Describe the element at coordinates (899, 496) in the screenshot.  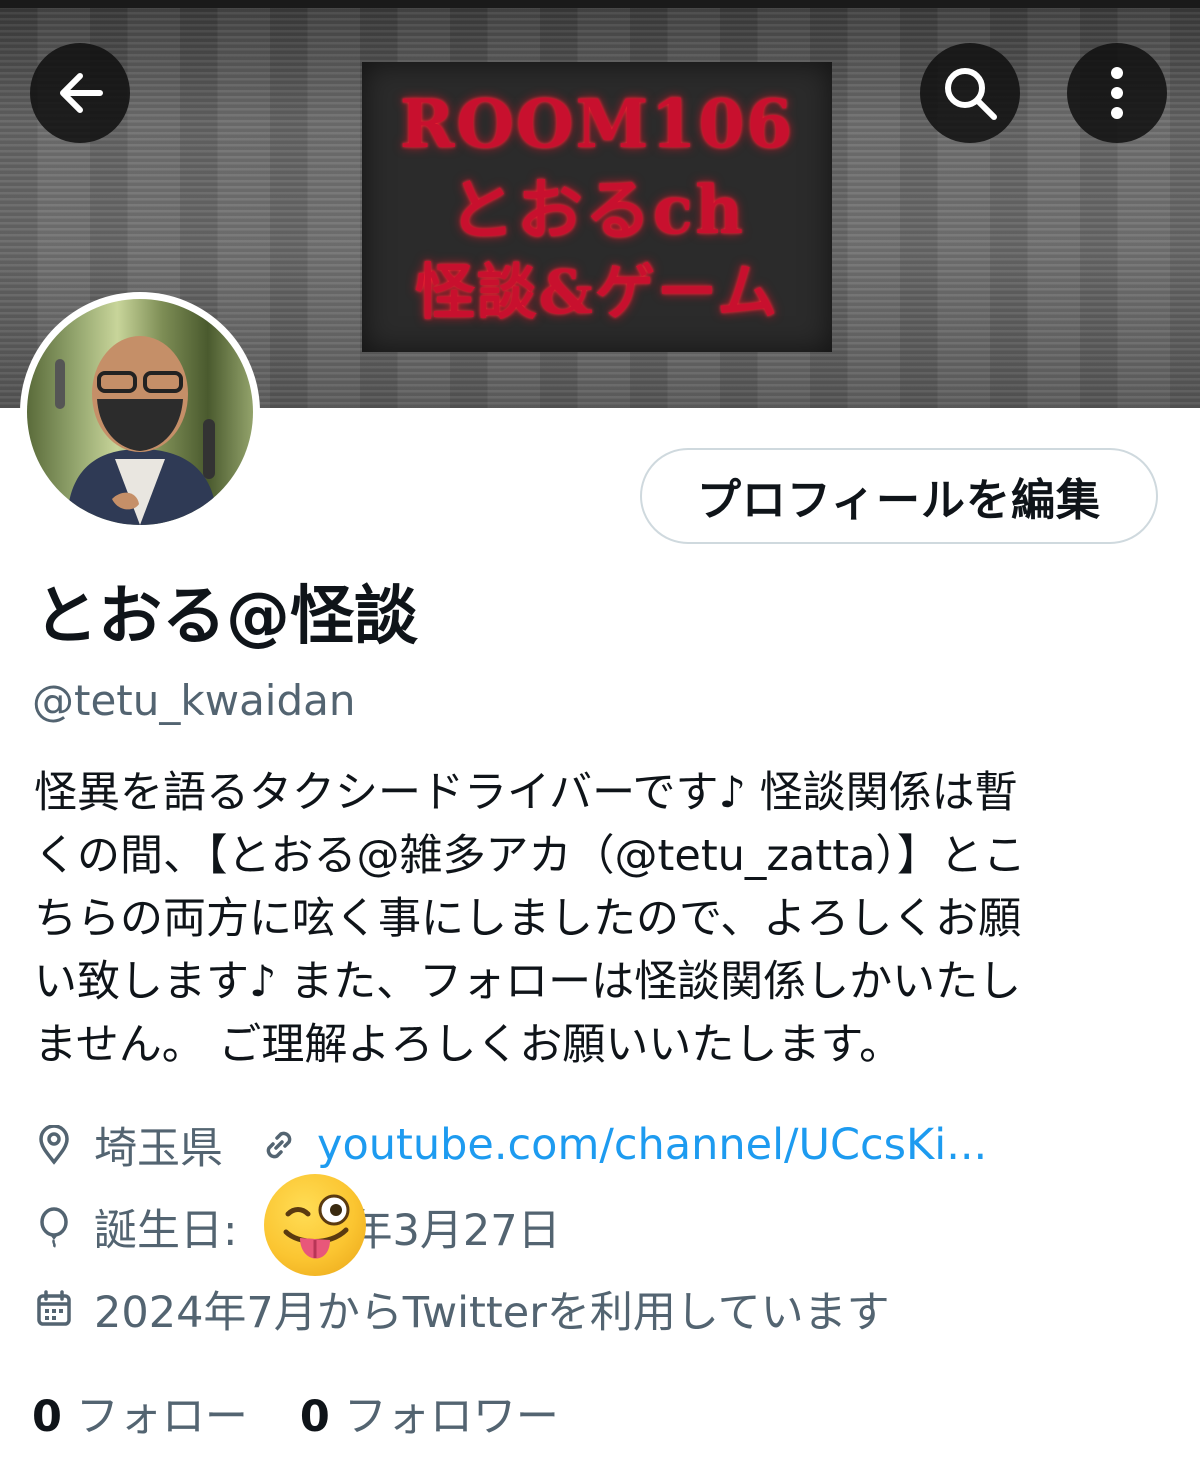
I see `edit-profile-button: プロフィールを編集` at that location.